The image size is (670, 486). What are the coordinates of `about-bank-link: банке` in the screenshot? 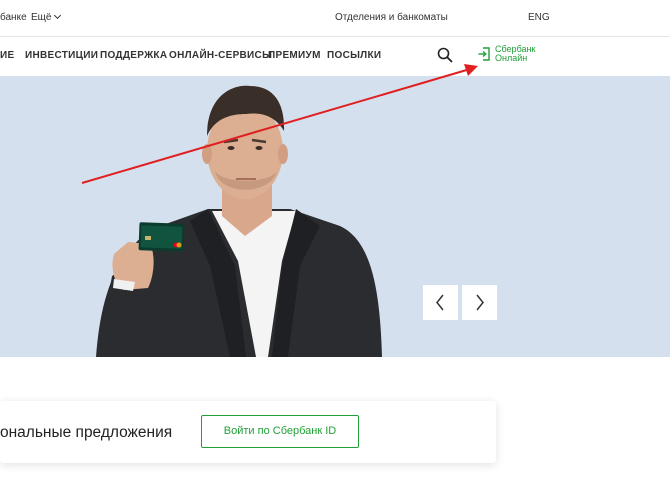 It's located at (13, 17).